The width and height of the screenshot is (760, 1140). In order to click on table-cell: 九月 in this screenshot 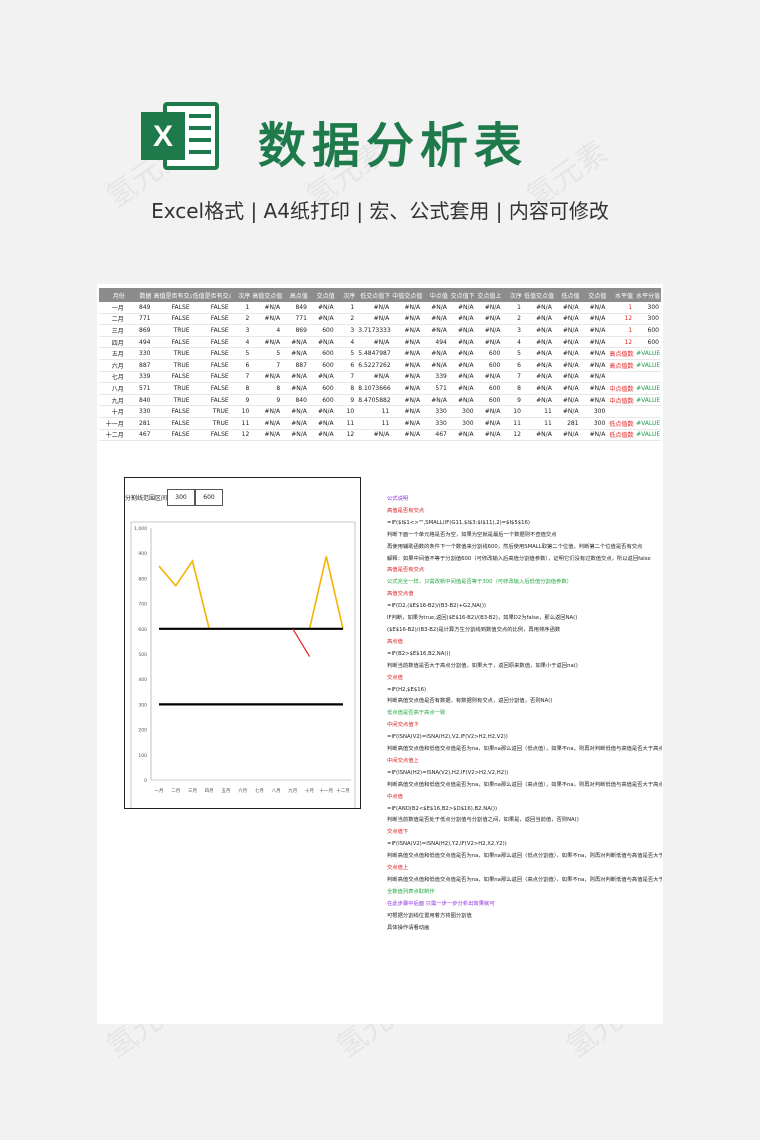, I will do `click(112, 400)`.